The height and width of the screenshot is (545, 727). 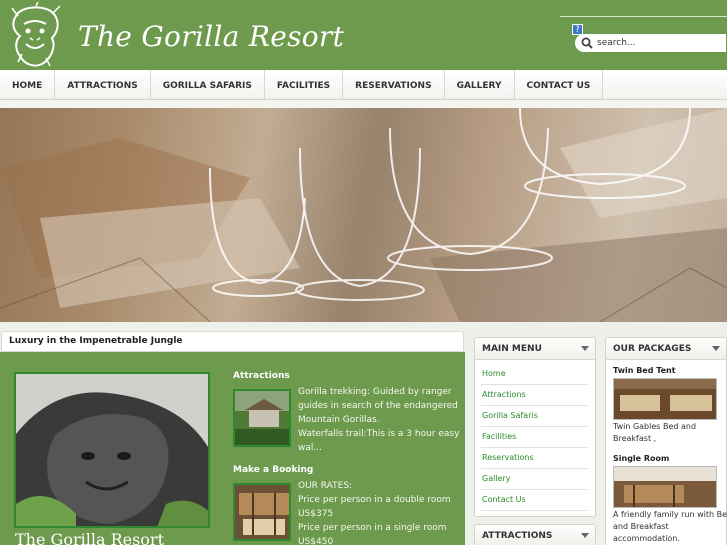 What do you see at coordinates (325, 486) in the screenshot?
I see `booking-line-1: OUR RATES:` at bounding box center [325, 486].